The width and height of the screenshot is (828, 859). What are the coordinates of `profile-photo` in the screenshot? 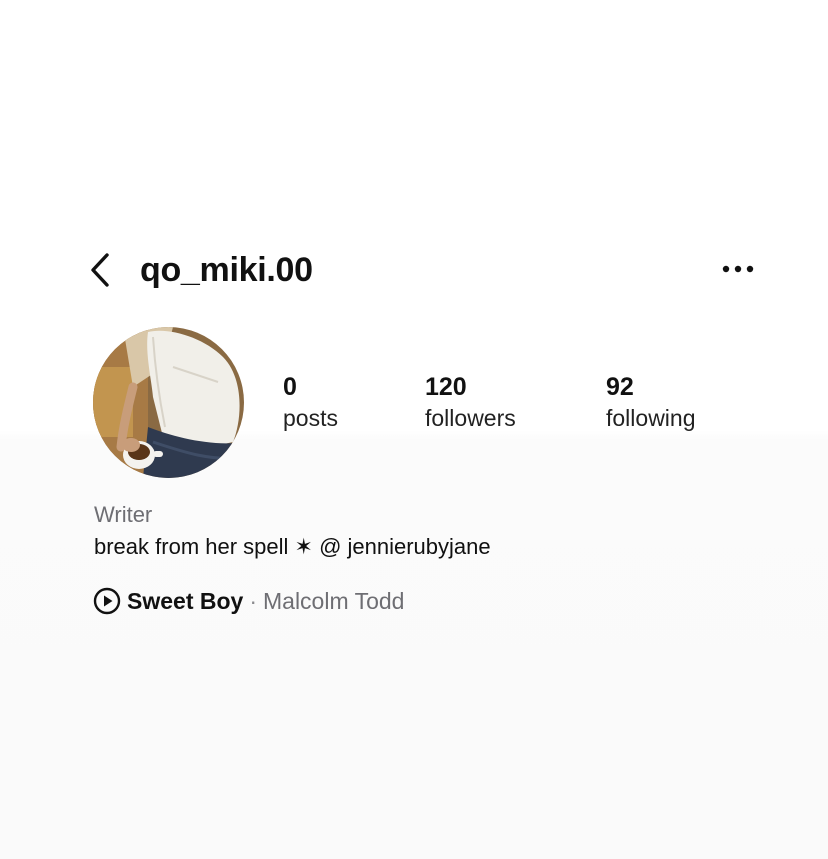 It's located at (168, 402).